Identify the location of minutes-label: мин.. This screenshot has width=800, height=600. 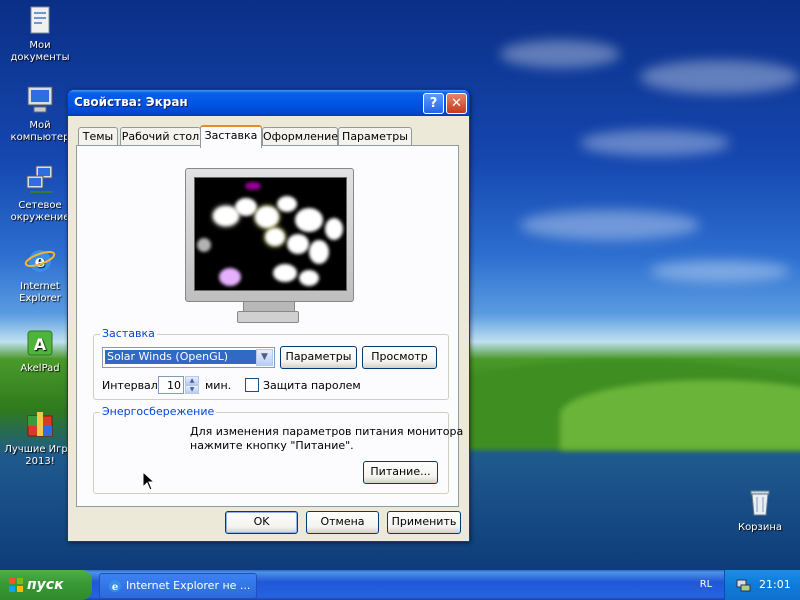
(218, 385).